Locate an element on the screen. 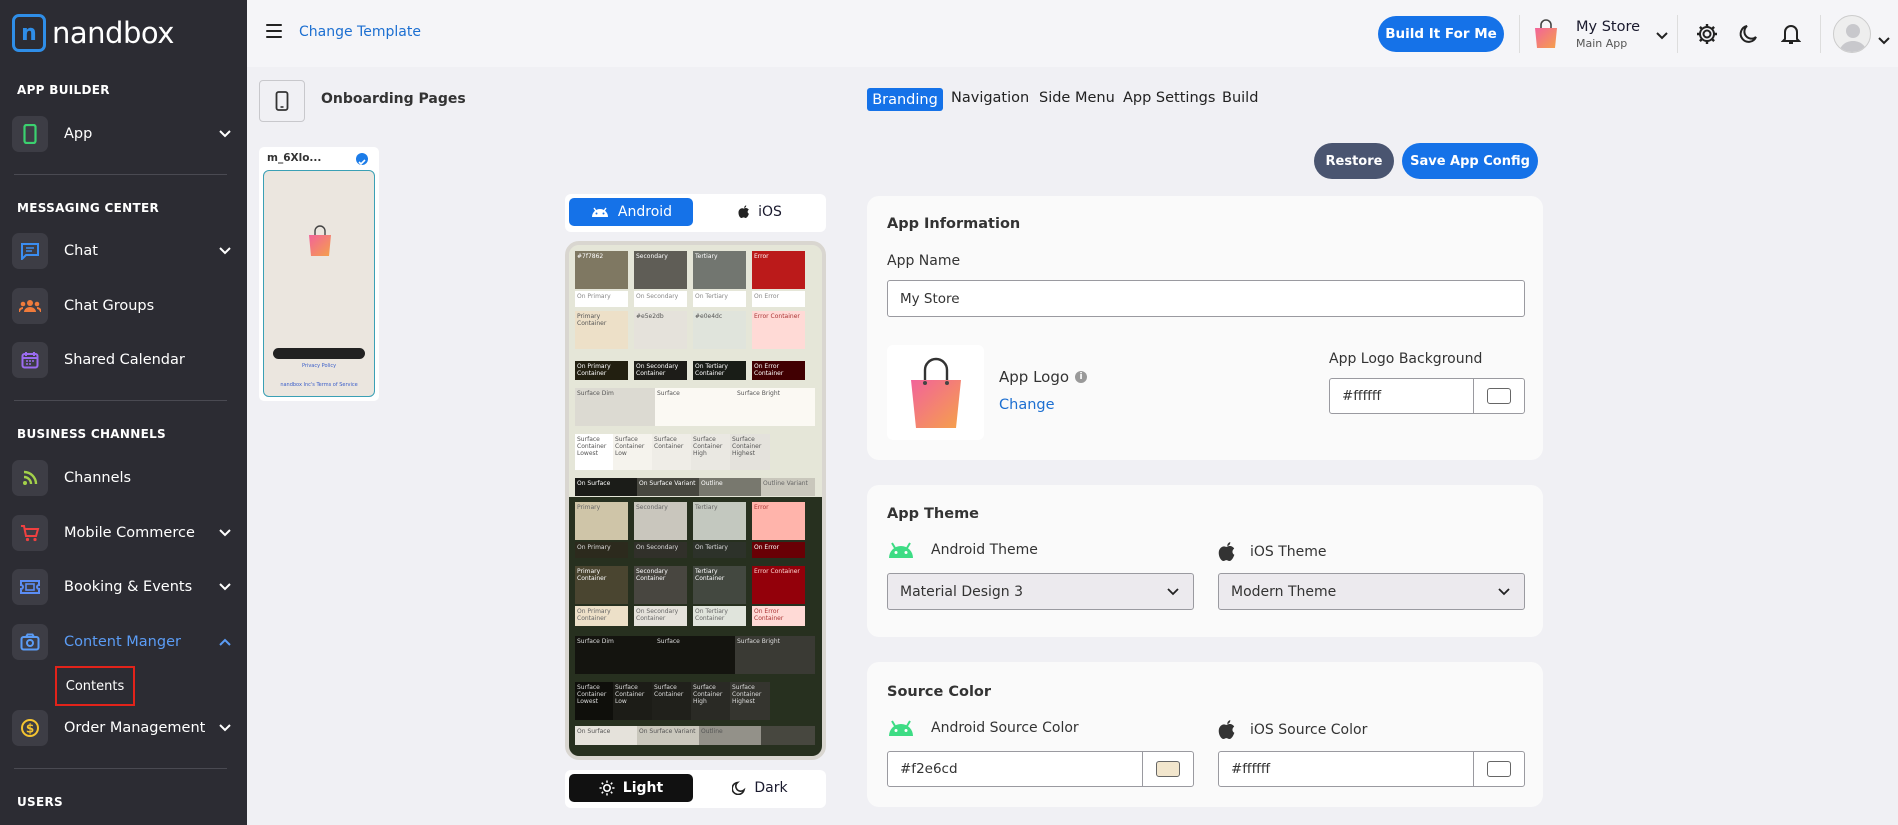 This screenshot has height=825, width=1898. android-theme-select: Material Design 3 is located at coordinates (1040, 591).